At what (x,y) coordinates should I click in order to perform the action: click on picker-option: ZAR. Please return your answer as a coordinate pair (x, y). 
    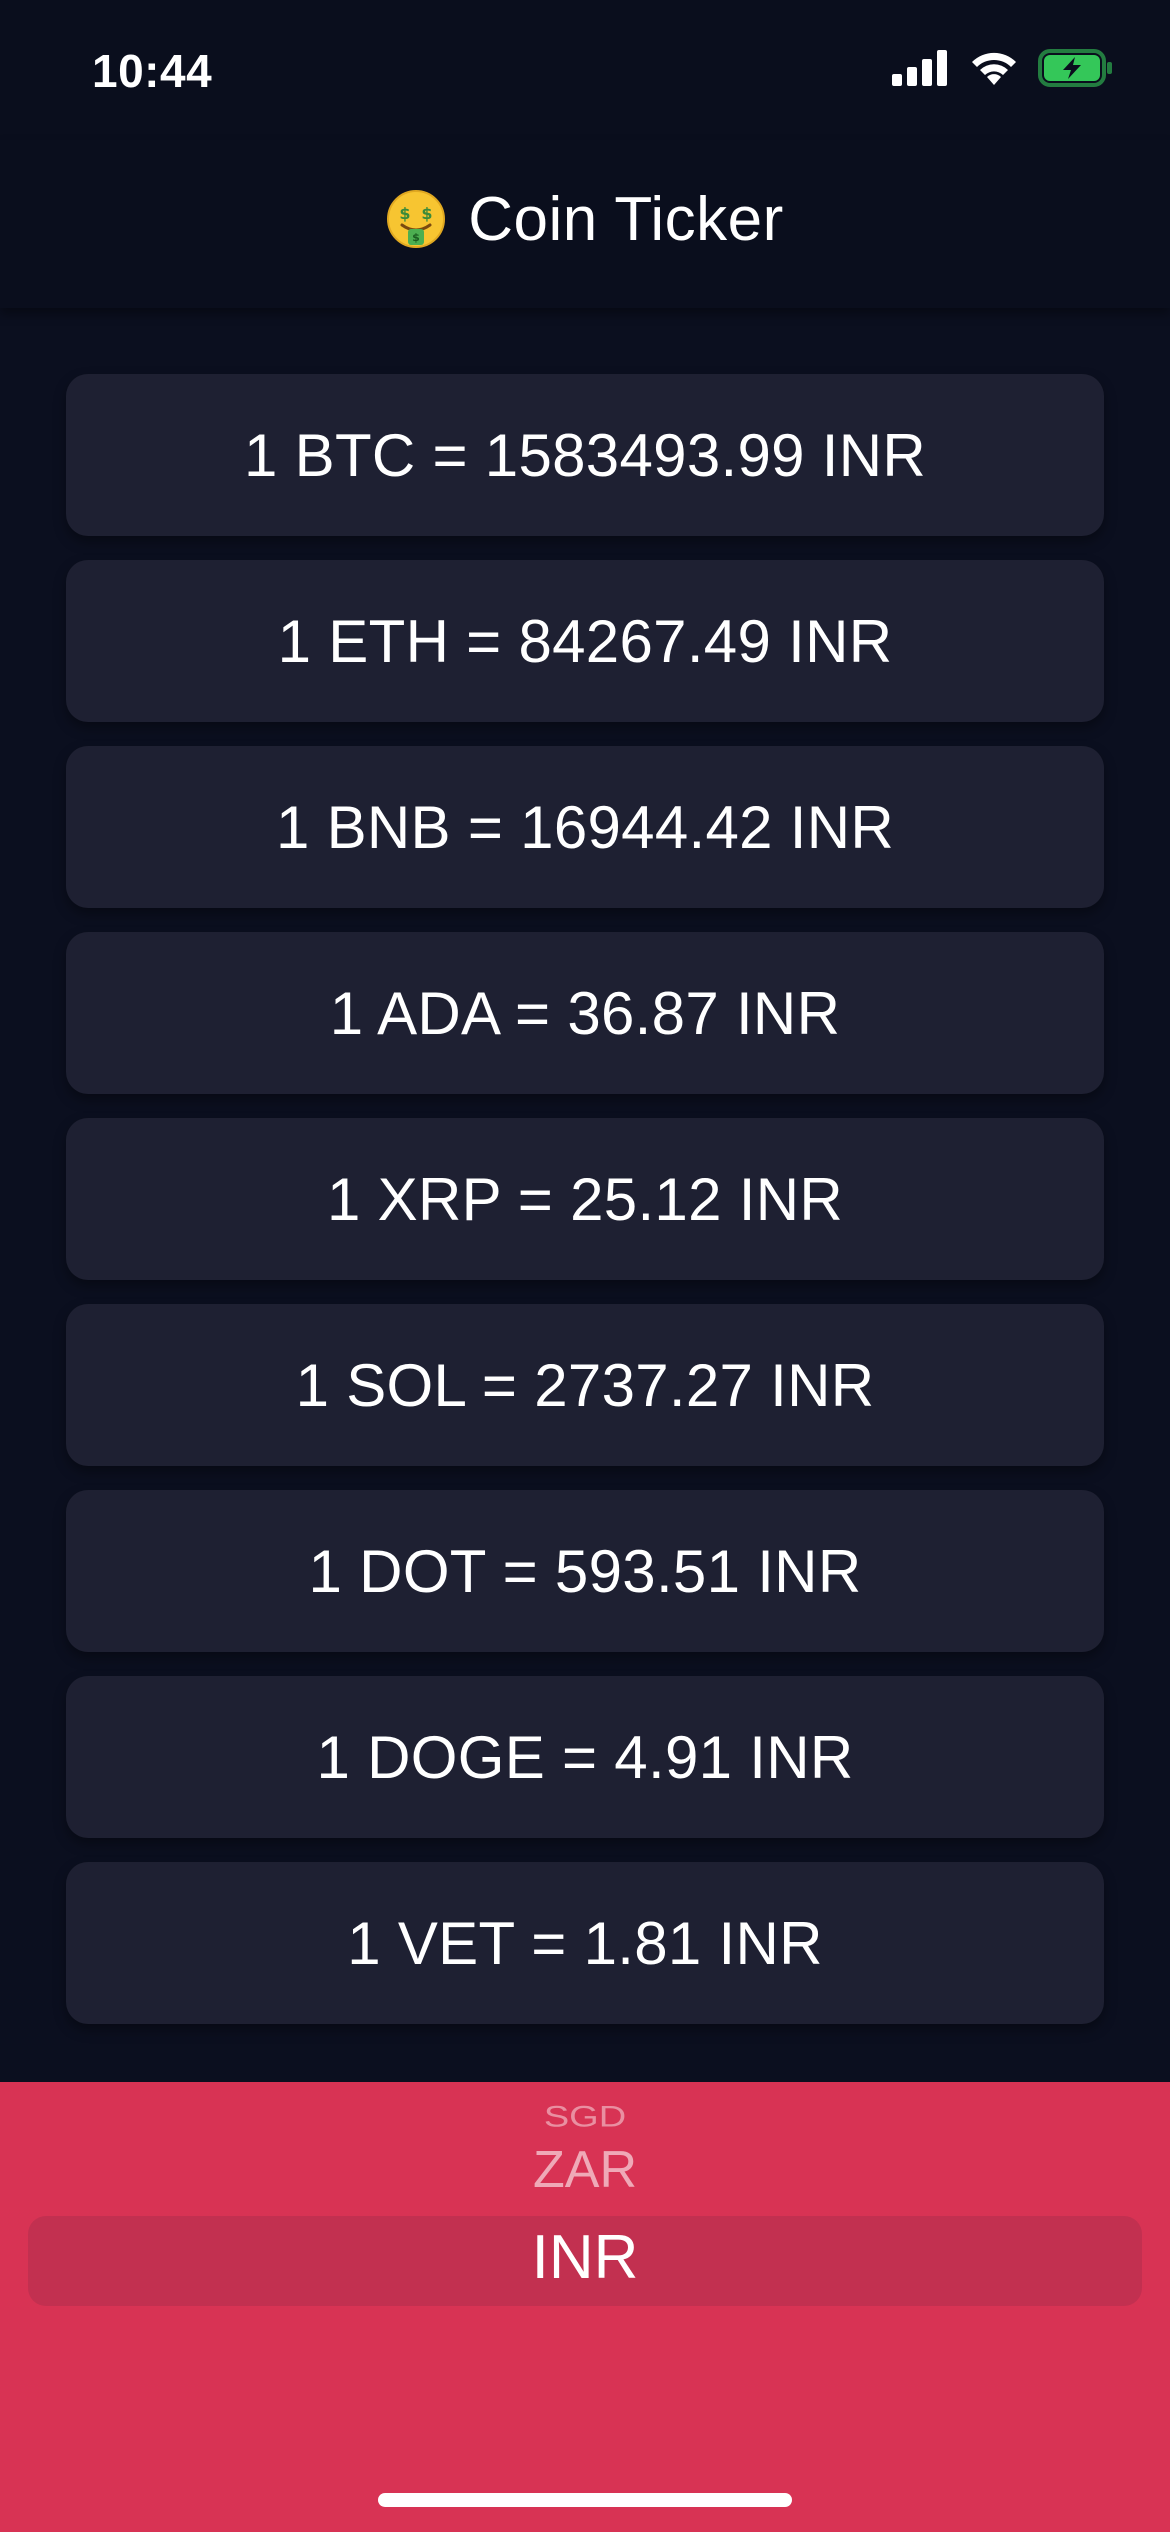
    Looking at the image, I should click on (585, 2170).